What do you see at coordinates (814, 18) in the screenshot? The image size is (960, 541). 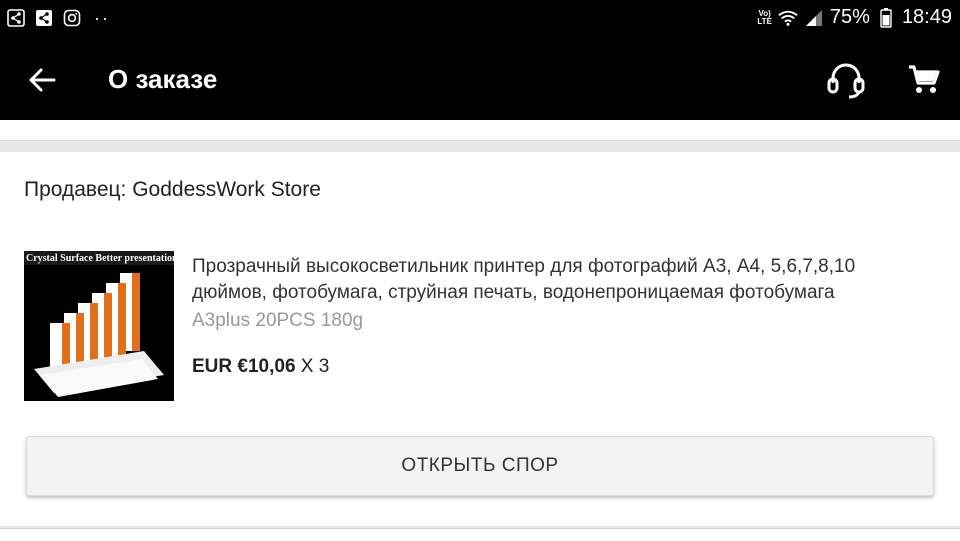 I see `signal-icon` at bounding box center [814, 18].